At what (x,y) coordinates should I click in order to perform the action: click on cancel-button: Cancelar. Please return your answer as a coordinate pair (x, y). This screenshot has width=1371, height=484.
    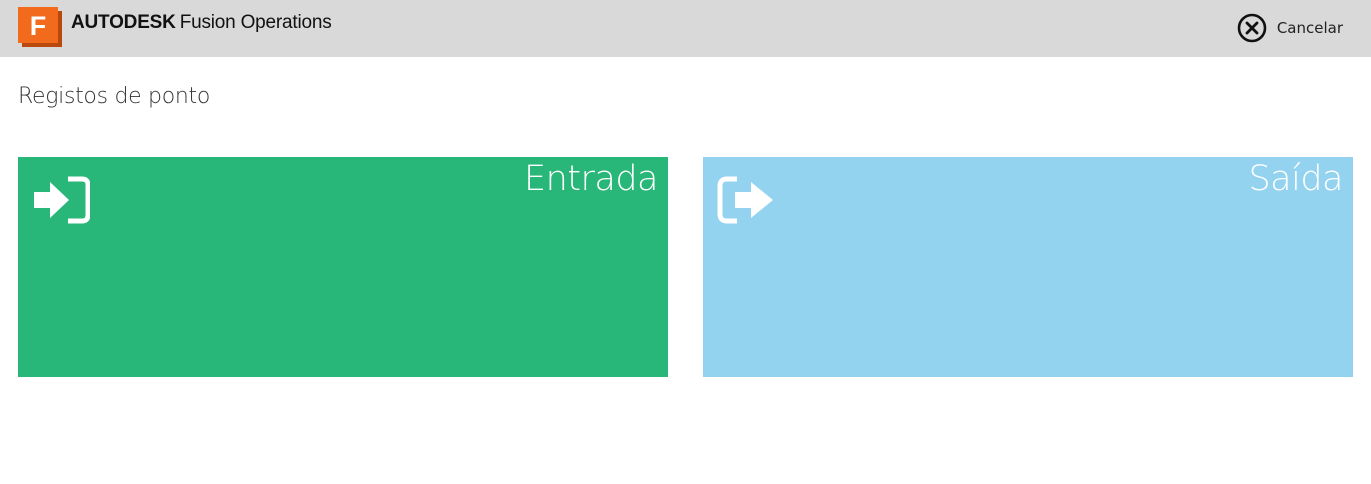
    Looking at the image, I should click on (1290, 28).